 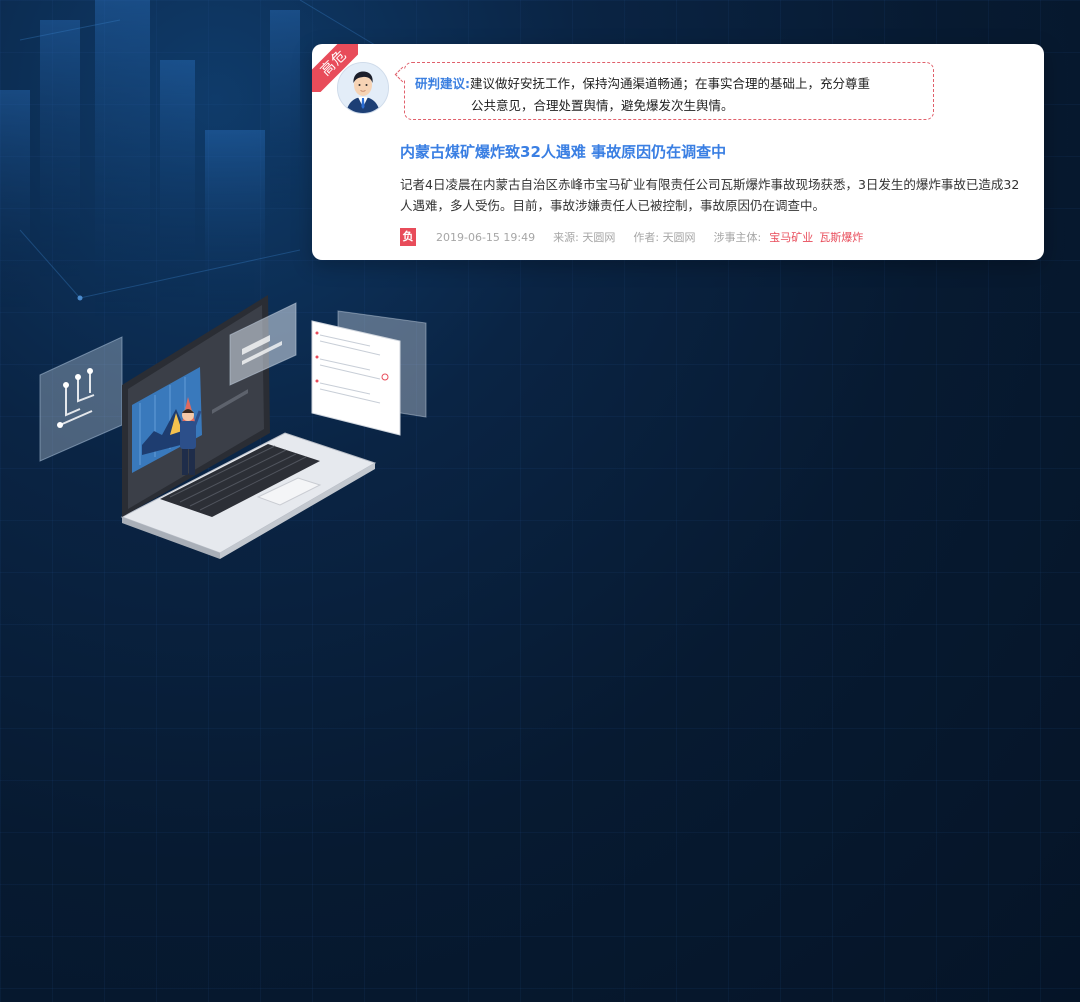 I want to click on document-sheets, so click(x=369, y=373).